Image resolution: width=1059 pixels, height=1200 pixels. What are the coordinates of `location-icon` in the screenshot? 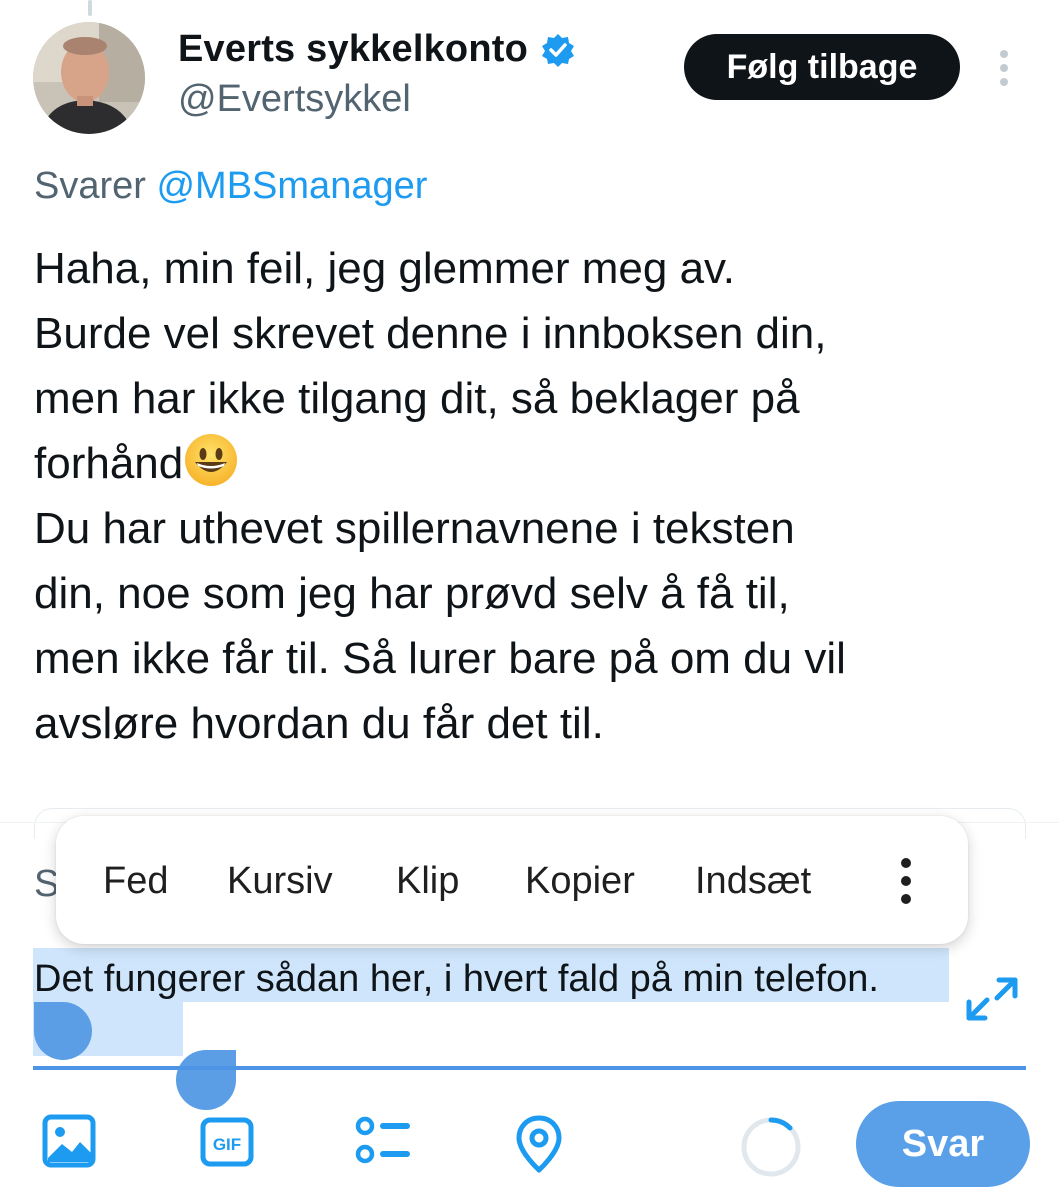 It's located at (539, 1146).